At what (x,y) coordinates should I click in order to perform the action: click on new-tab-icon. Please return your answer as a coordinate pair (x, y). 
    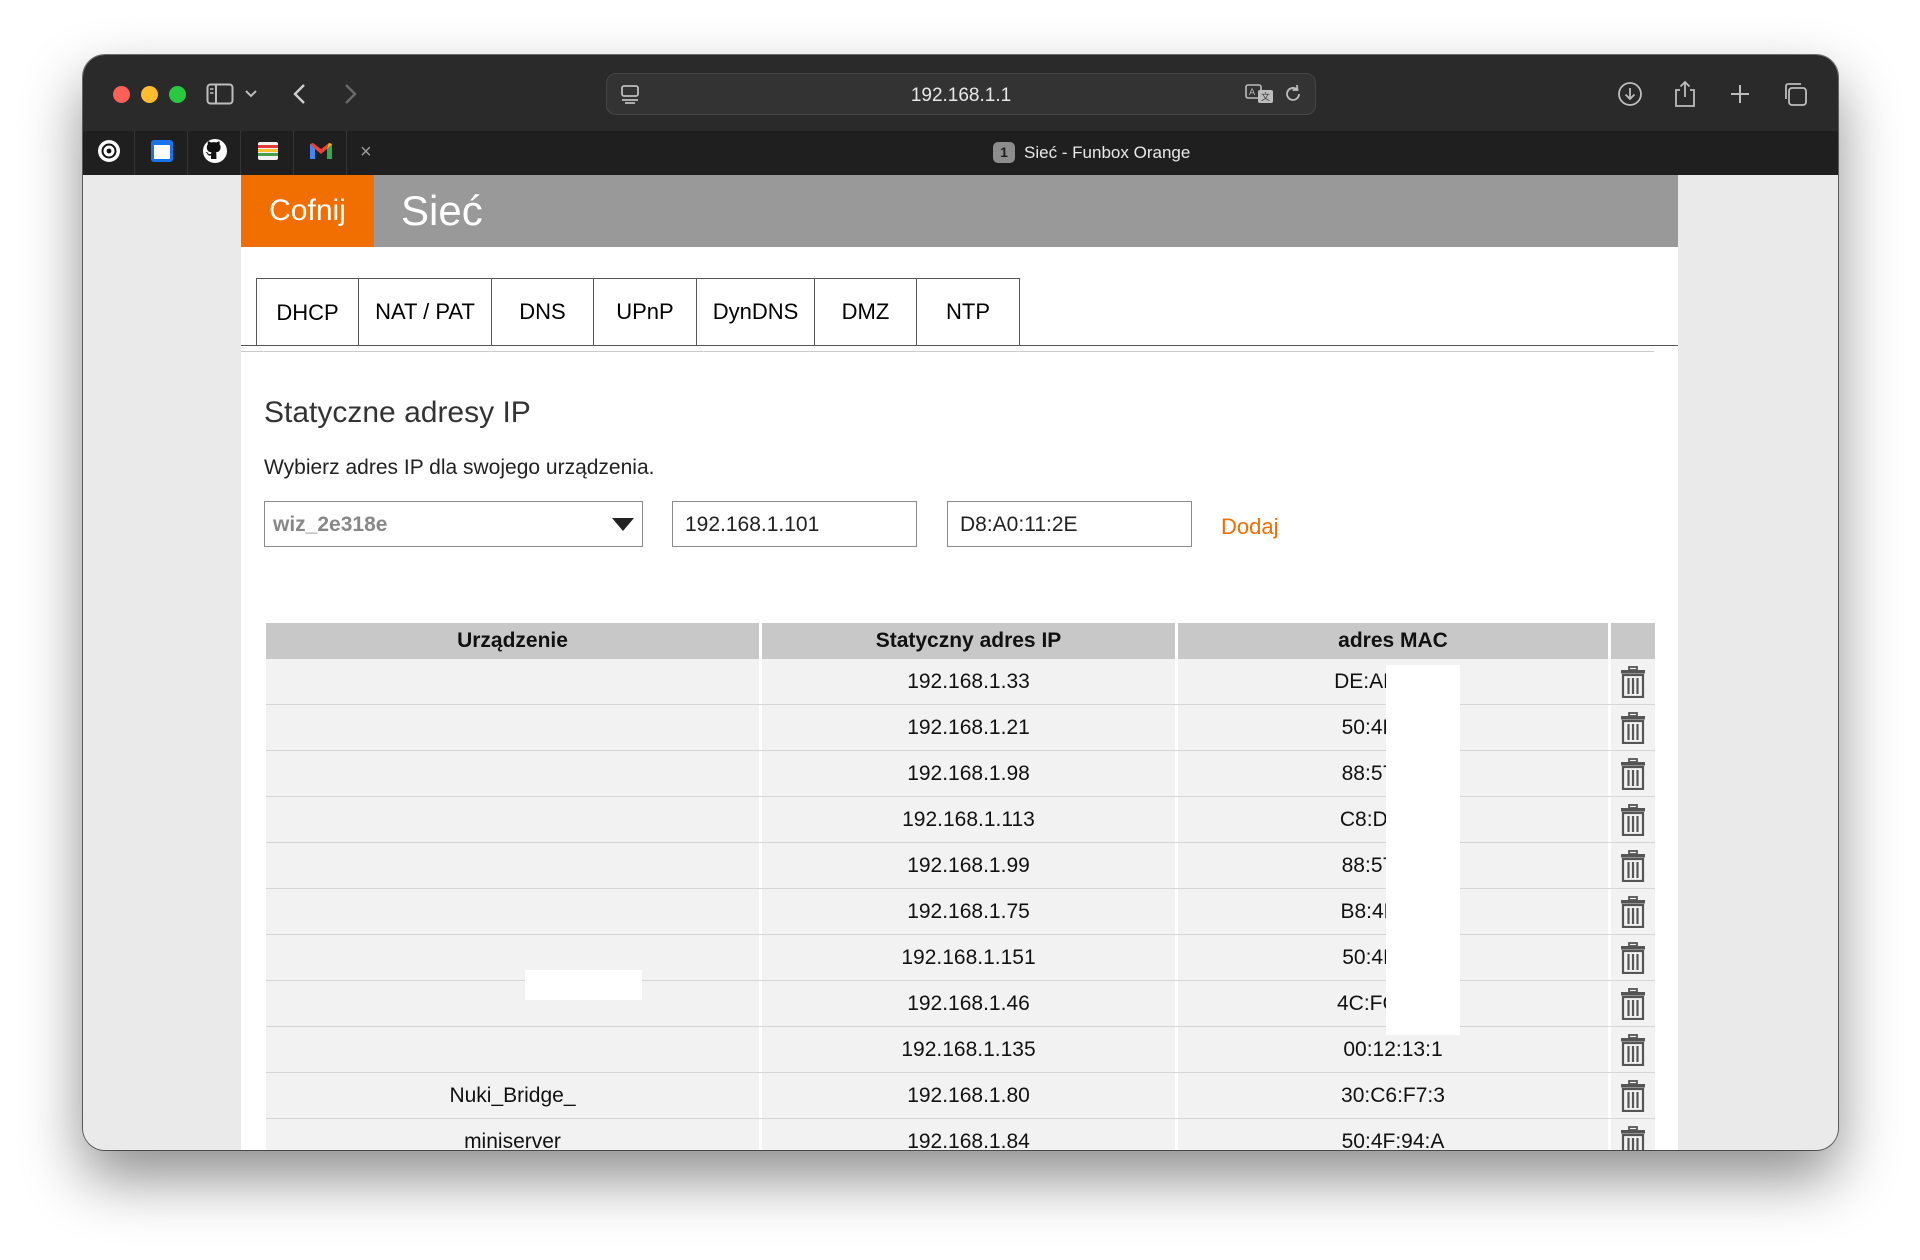
    Looking at the image, I should click on (1740, 94).